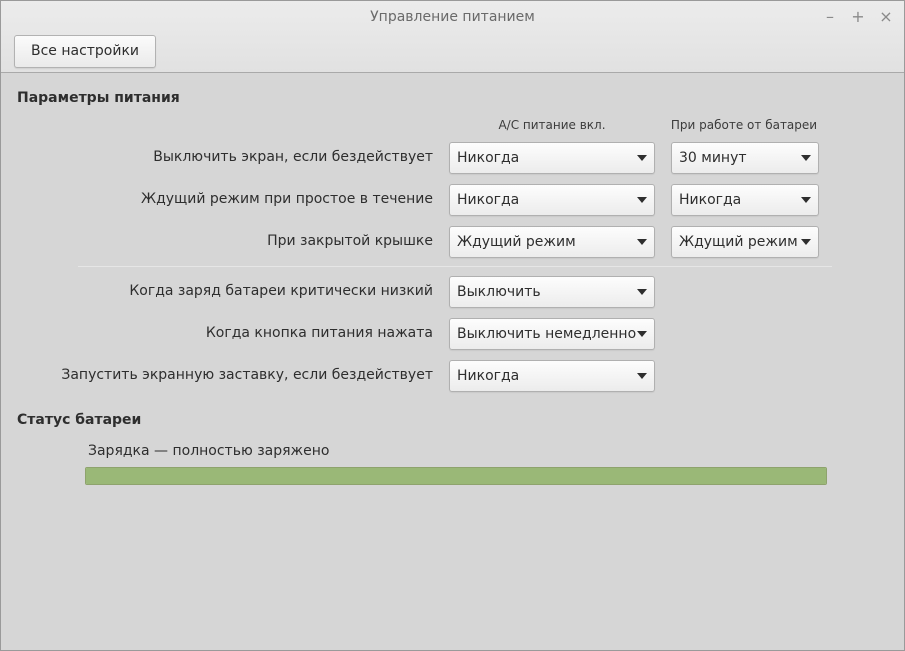 The width and height of the screenshot is (905, 651). What do you see at coordinates (455, 266) in the screenshot?
I see `separator` at bounding box center [455, 266].